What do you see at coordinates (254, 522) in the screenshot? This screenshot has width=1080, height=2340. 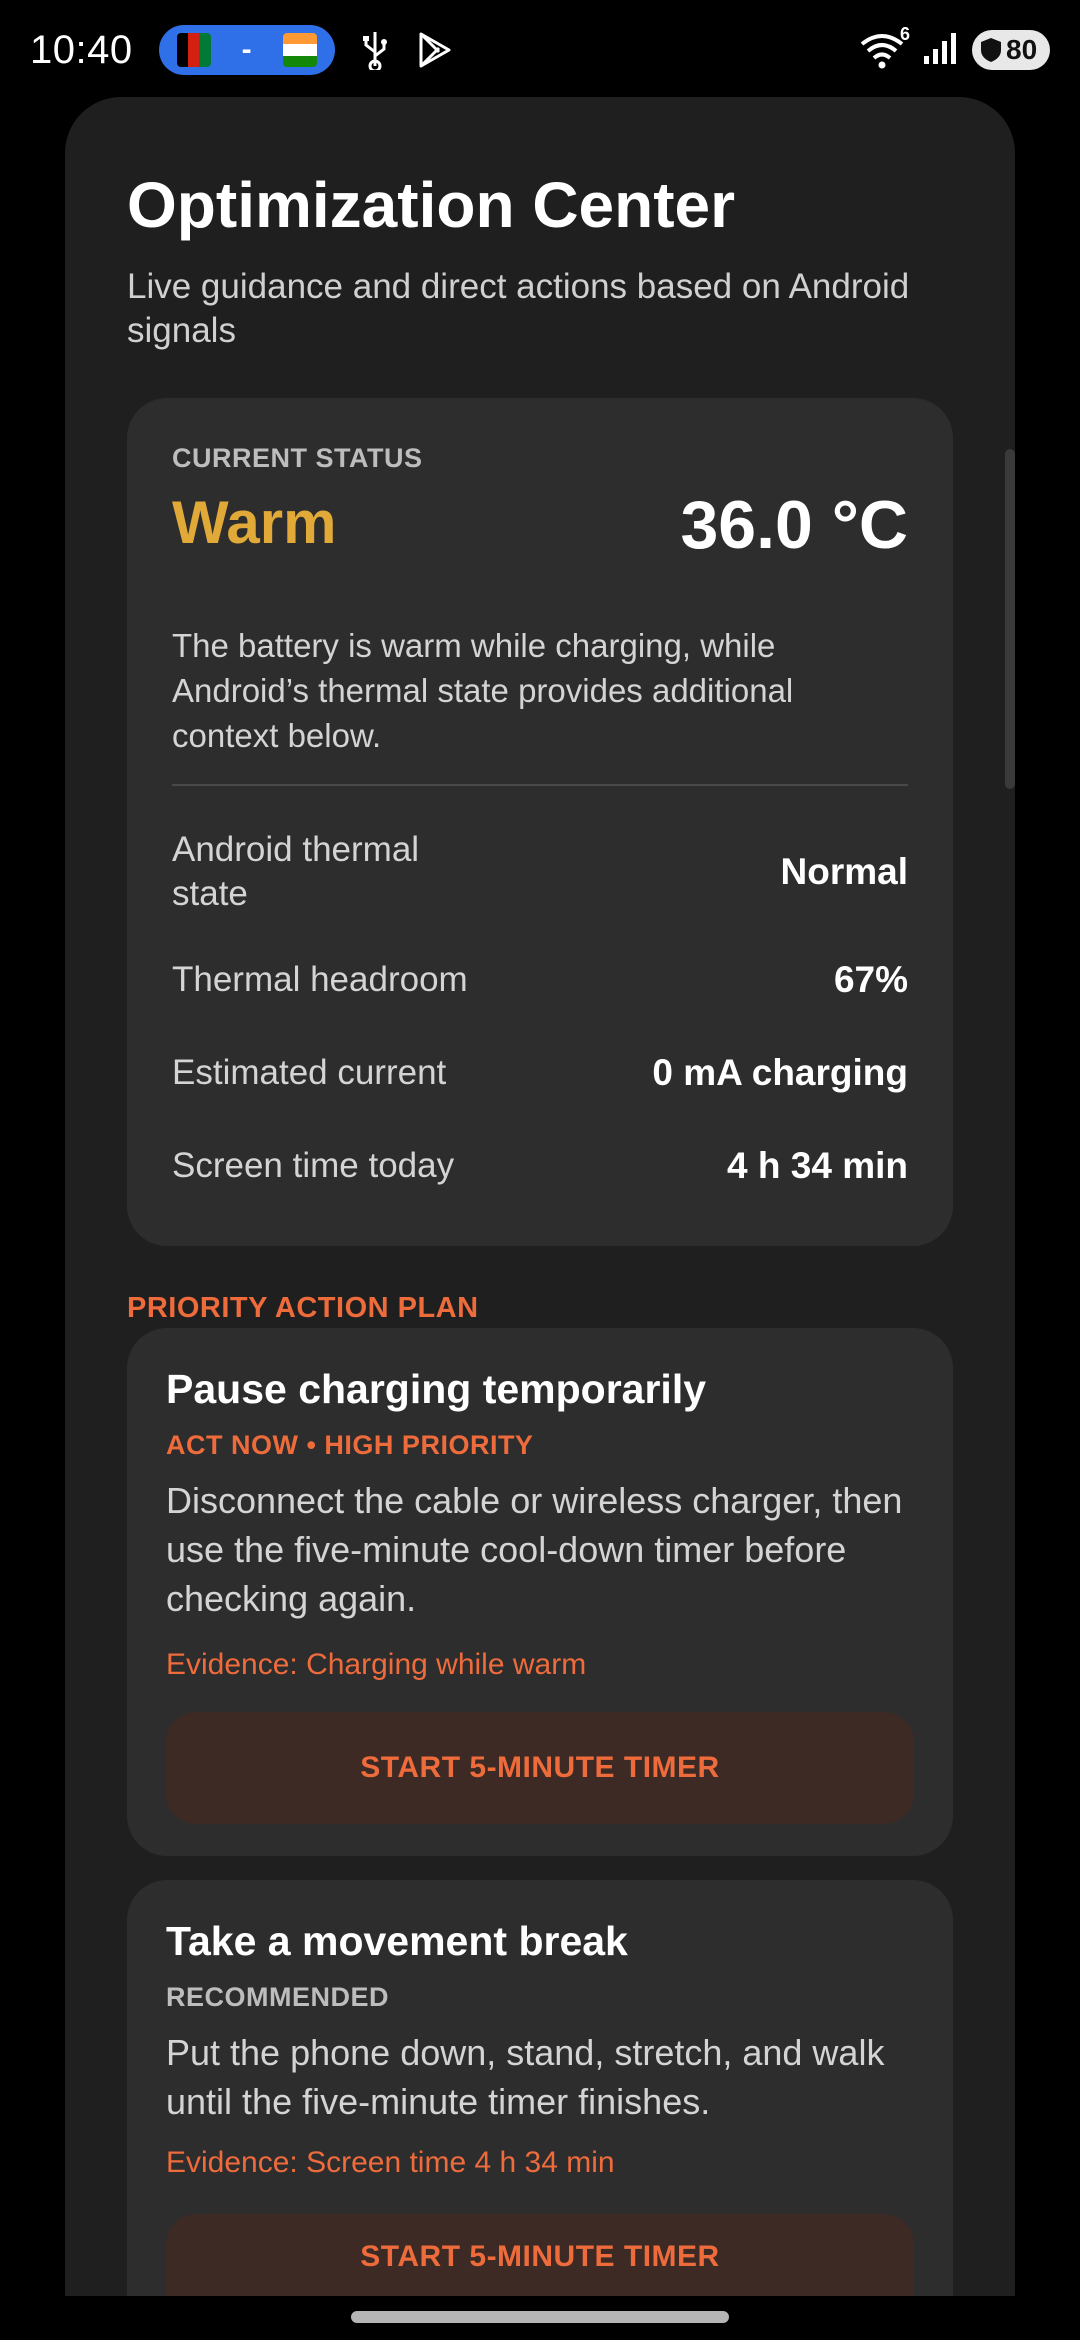 I see `status-value: Warm` at bounding box center [254, 522].